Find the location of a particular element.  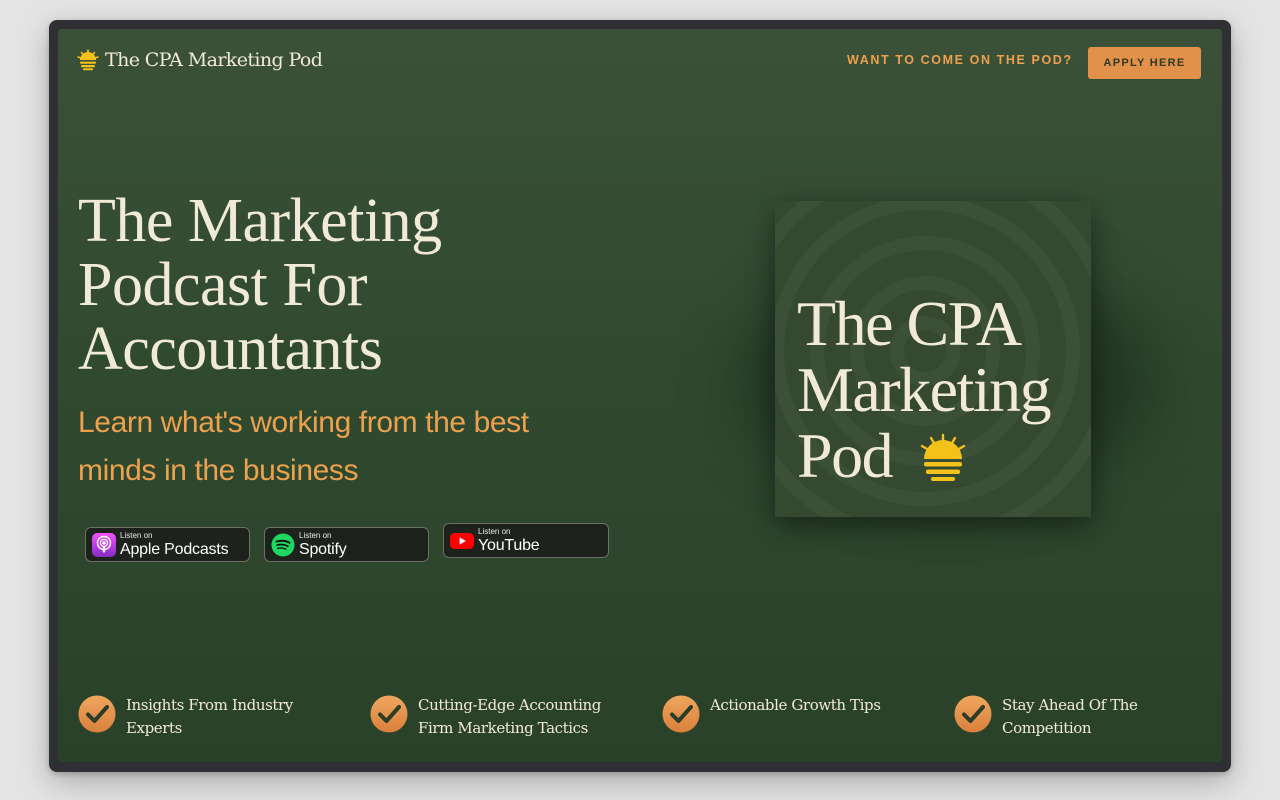

site-logo: The CPA Marketing Pod is located at coordinates (200, 60).